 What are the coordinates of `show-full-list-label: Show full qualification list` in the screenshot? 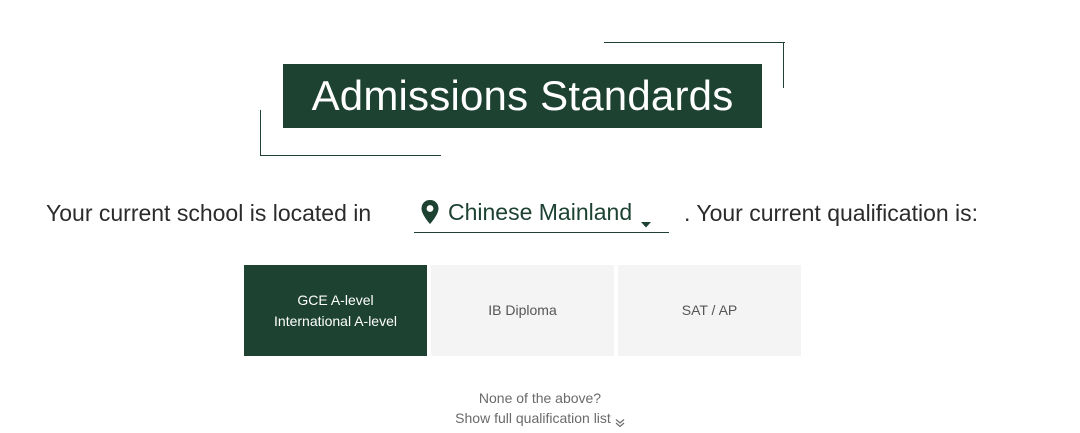 It's located at (533, 418).